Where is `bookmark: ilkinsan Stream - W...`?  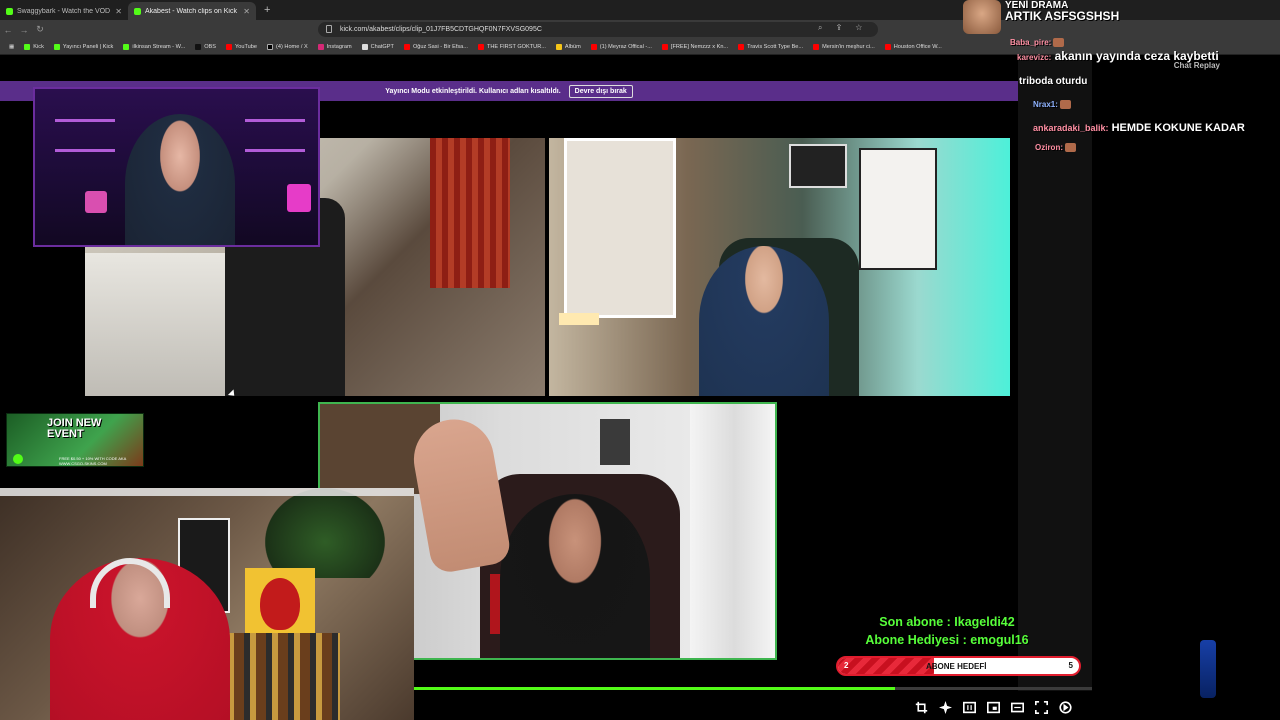
bookmark: ilkinsan Stream - W... is located at coordinates (154, 46).